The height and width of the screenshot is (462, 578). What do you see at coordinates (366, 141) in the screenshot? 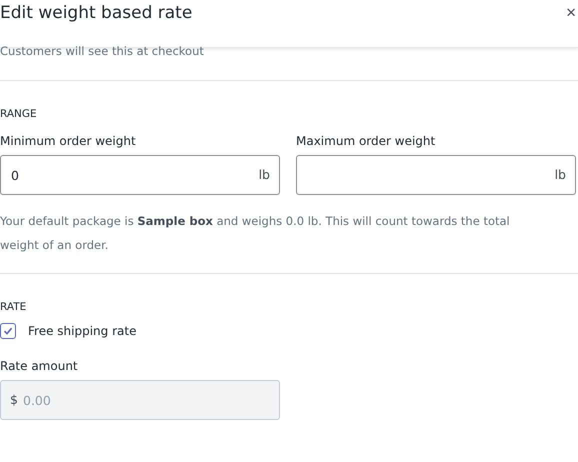
I see `field-label: Maximum order weight` at bounding box center [366, 141].